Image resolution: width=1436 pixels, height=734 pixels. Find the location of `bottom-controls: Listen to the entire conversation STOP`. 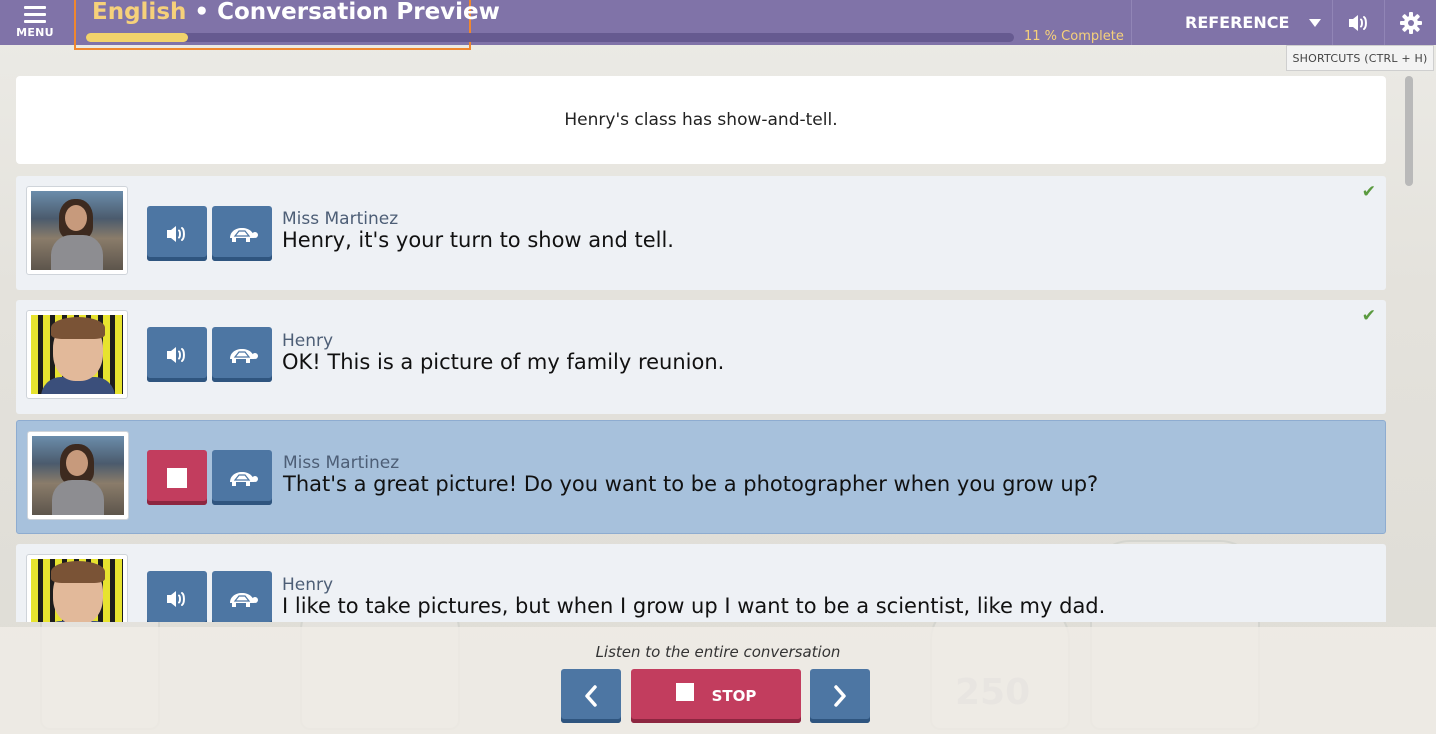

bottom-controls: Listen to the entire conversation STOP is located at coordinates (718, 680).